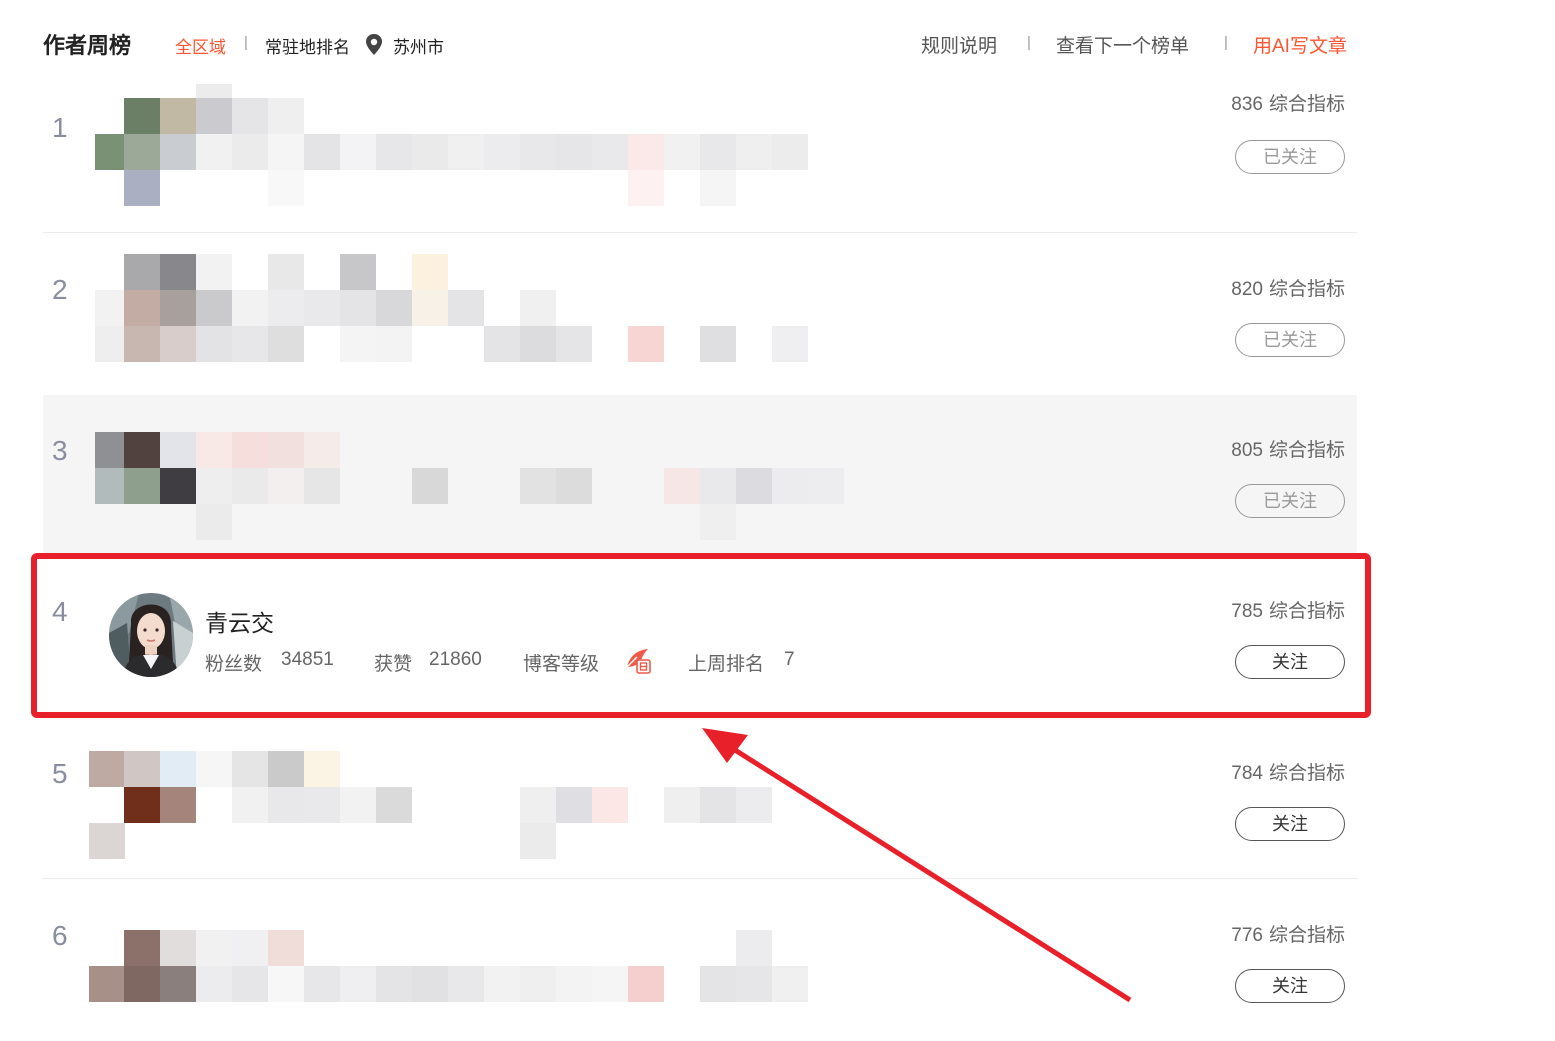 The image size is (1555, 1041). What do you see at coordinates (60, 127) in the screenshot?
I see `rank-number: 1` at bounding box center [60, 127].